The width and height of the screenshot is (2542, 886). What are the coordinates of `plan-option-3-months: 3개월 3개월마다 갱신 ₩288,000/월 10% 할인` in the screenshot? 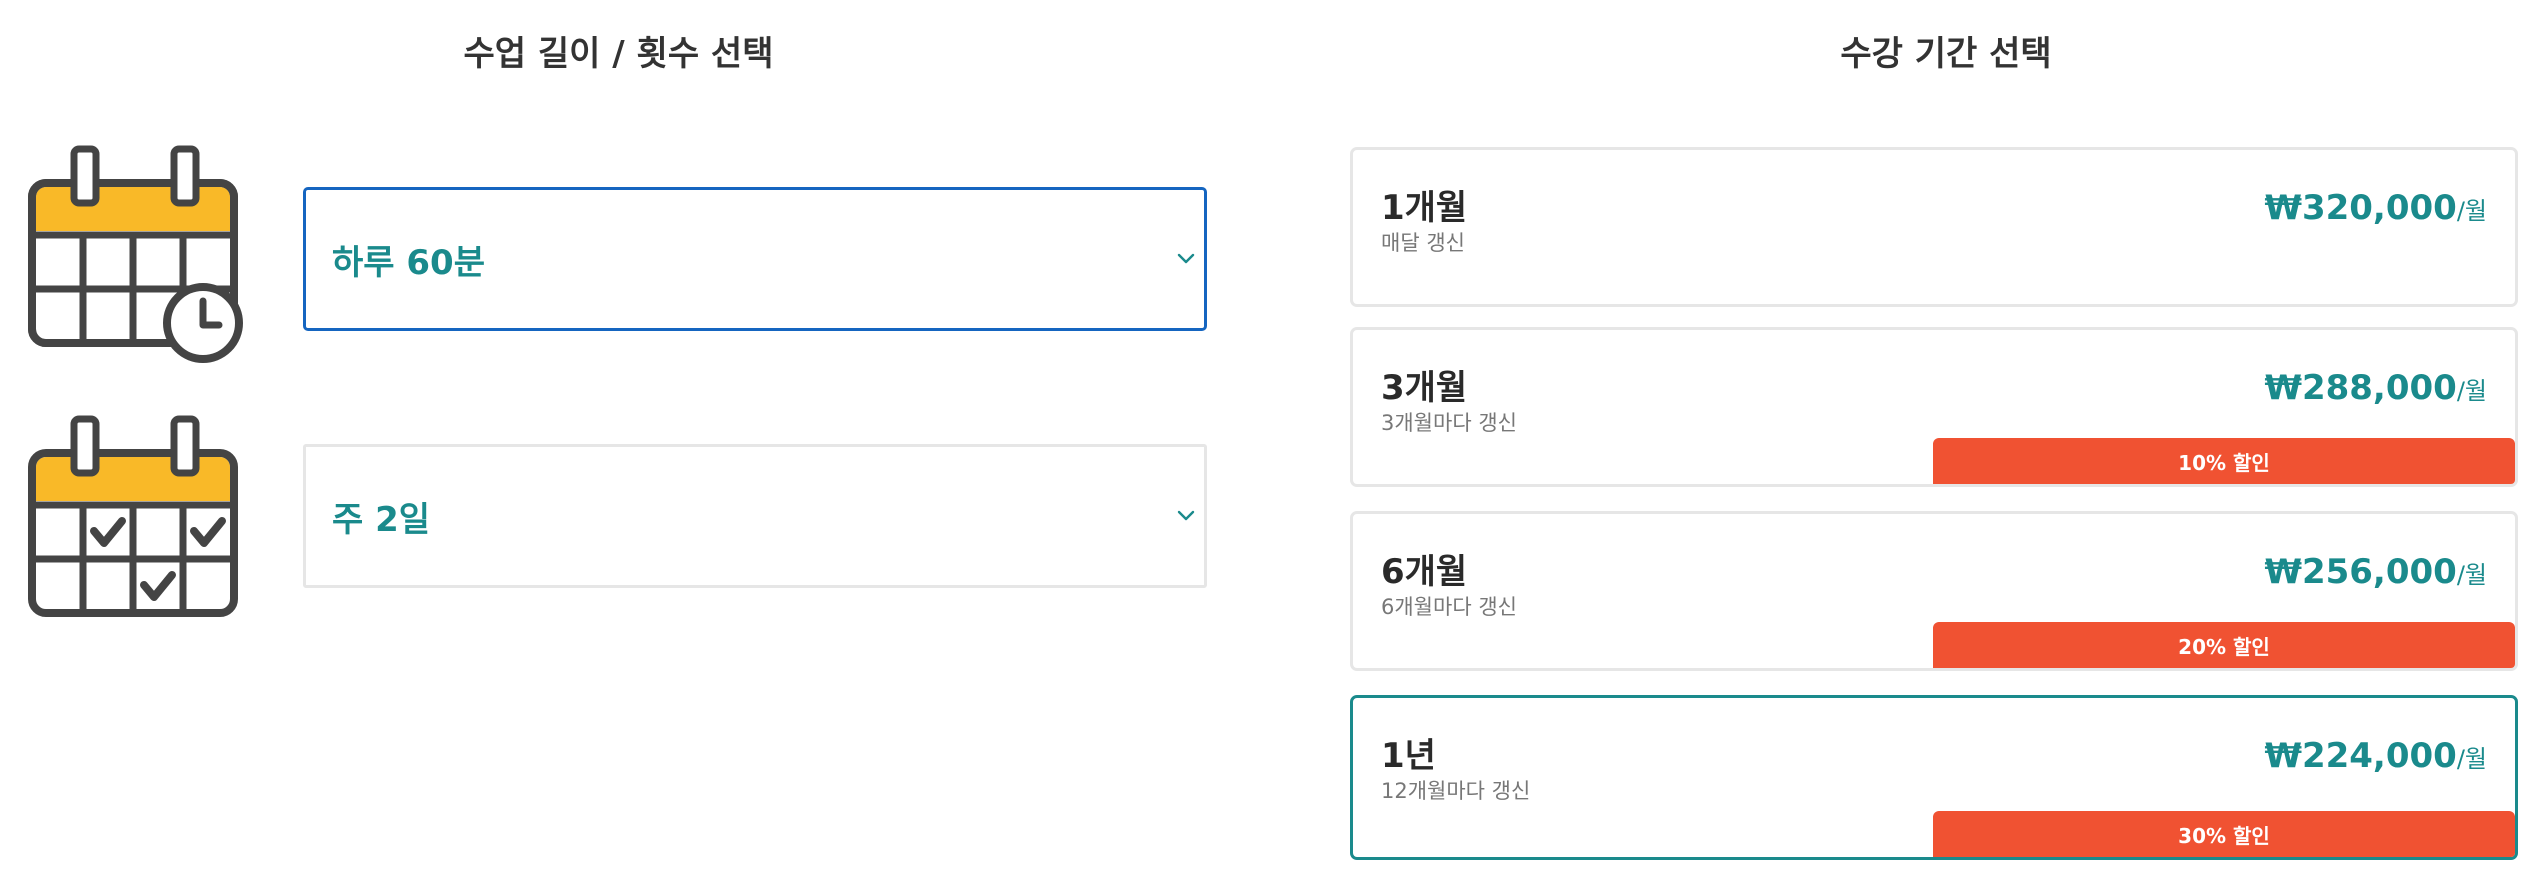 It's located at (1934, 407).